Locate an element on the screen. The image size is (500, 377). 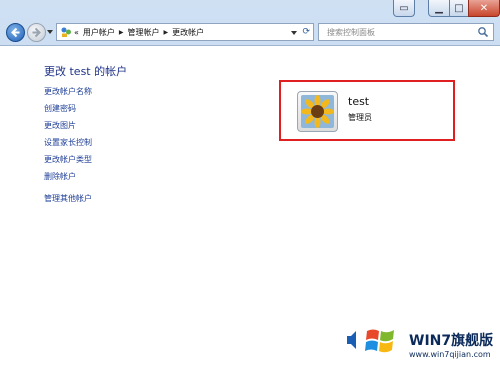
search-icon is located at coordinates (483, 32).